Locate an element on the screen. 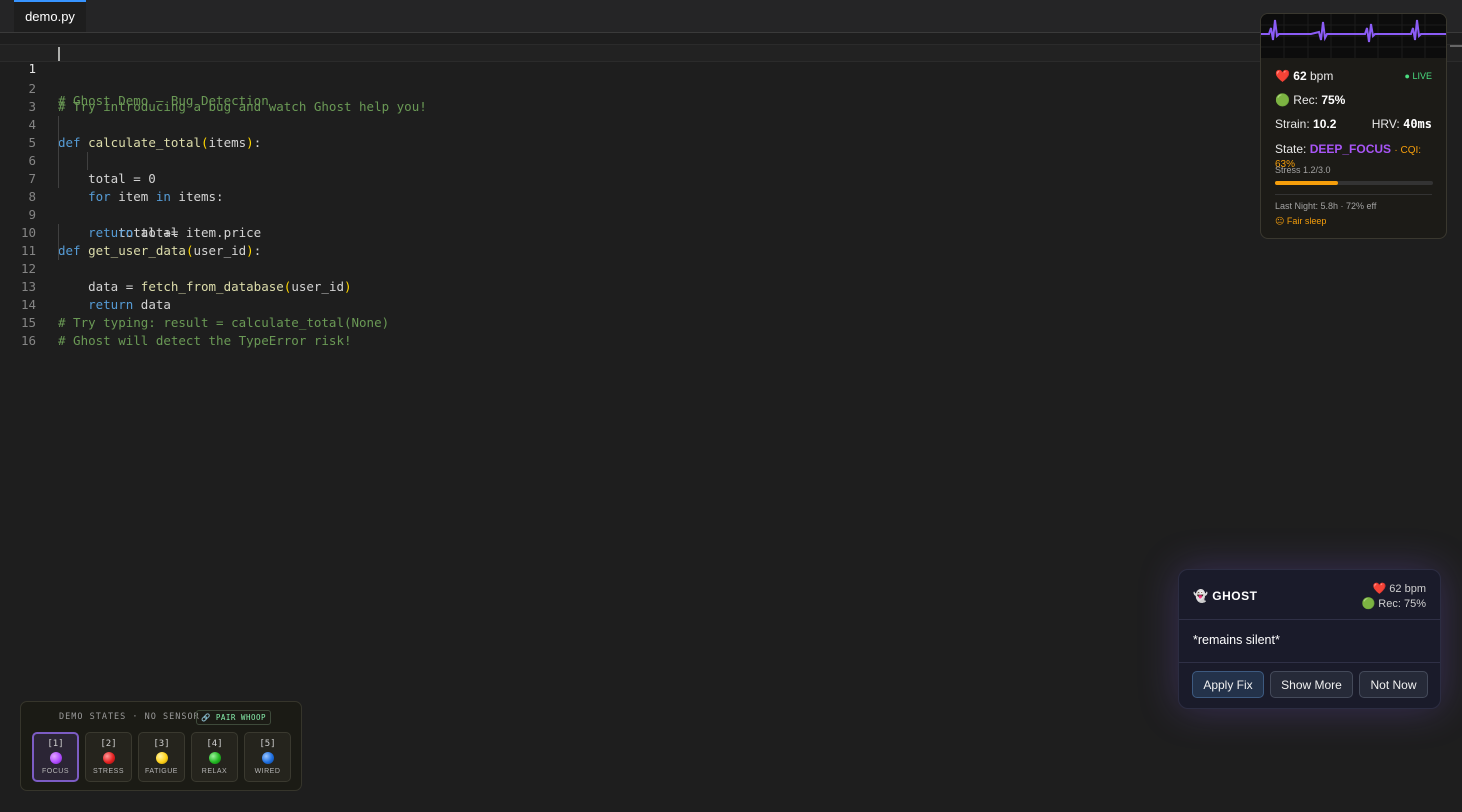 The width and height of the screenshot is (1462, 812). state-label: RELAX is located at coordinates (214, 771).